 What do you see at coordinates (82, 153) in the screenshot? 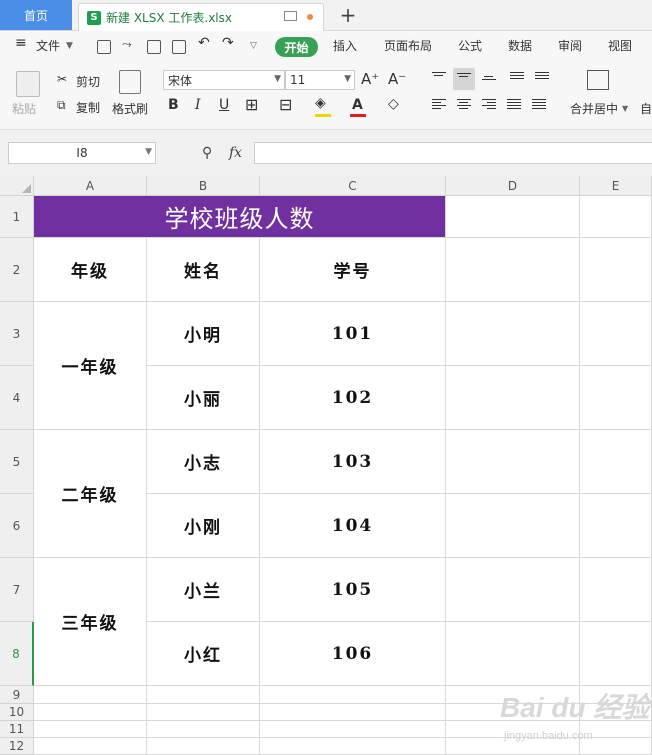
I see `name-box: I8 ▼` at bounding box center [82, 153].